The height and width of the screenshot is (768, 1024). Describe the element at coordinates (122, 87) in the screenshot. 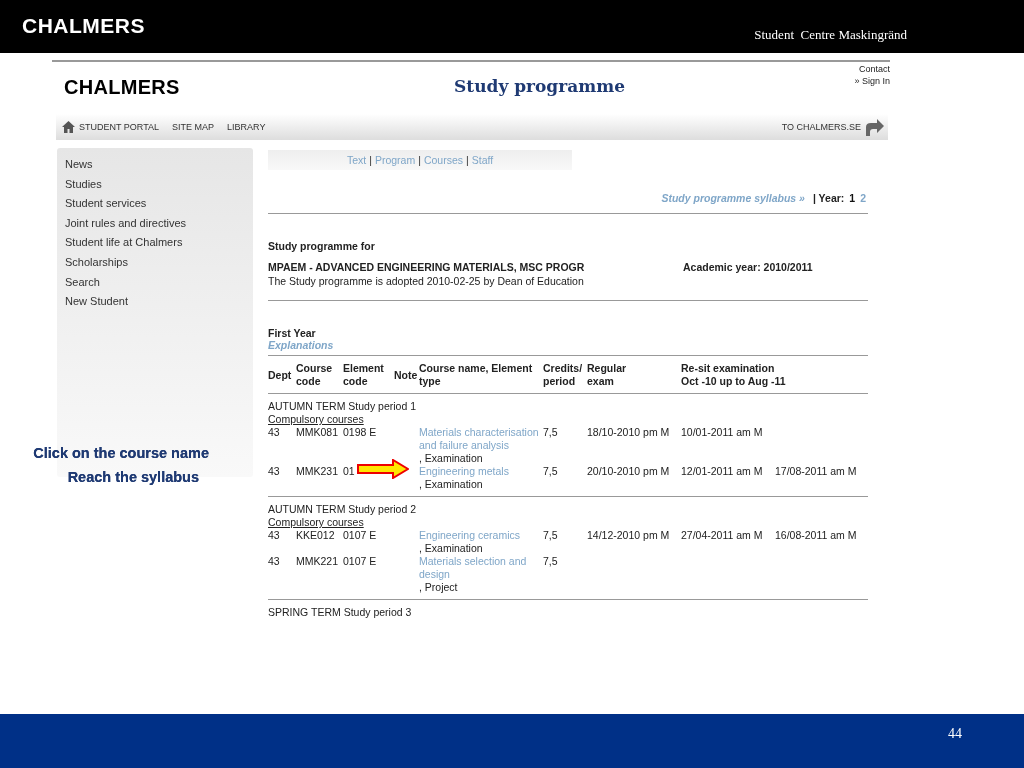

I see `site-logo: CHALMERS` at that location.